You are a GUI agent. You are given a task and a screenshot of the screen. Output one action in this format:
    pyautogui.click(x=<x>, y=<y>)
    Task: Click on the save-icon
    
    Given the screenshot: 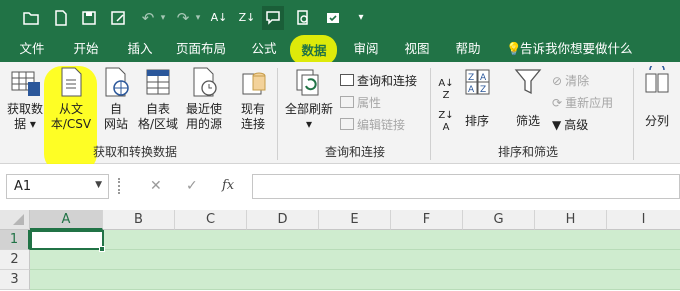 What is the action you would take?
    pyautogui.click(x=89, y=18)
    